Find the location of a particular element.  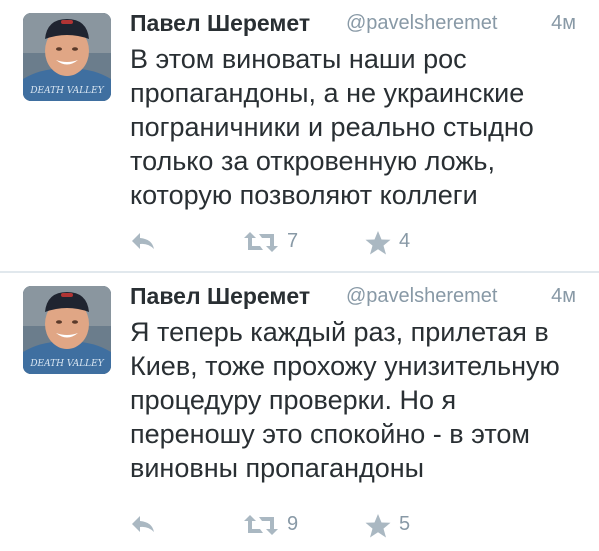

favorite-button: 5 is located at coordinates (390, 526).